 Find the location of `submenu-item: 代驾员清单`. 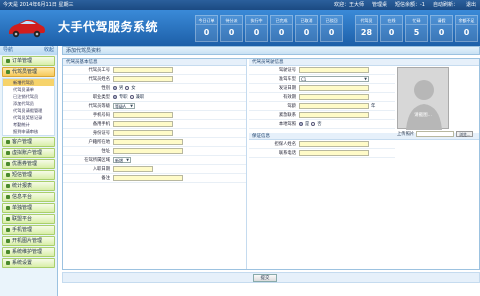

submenu-item: 代驾员清单 is located at coordinates (28, 89).